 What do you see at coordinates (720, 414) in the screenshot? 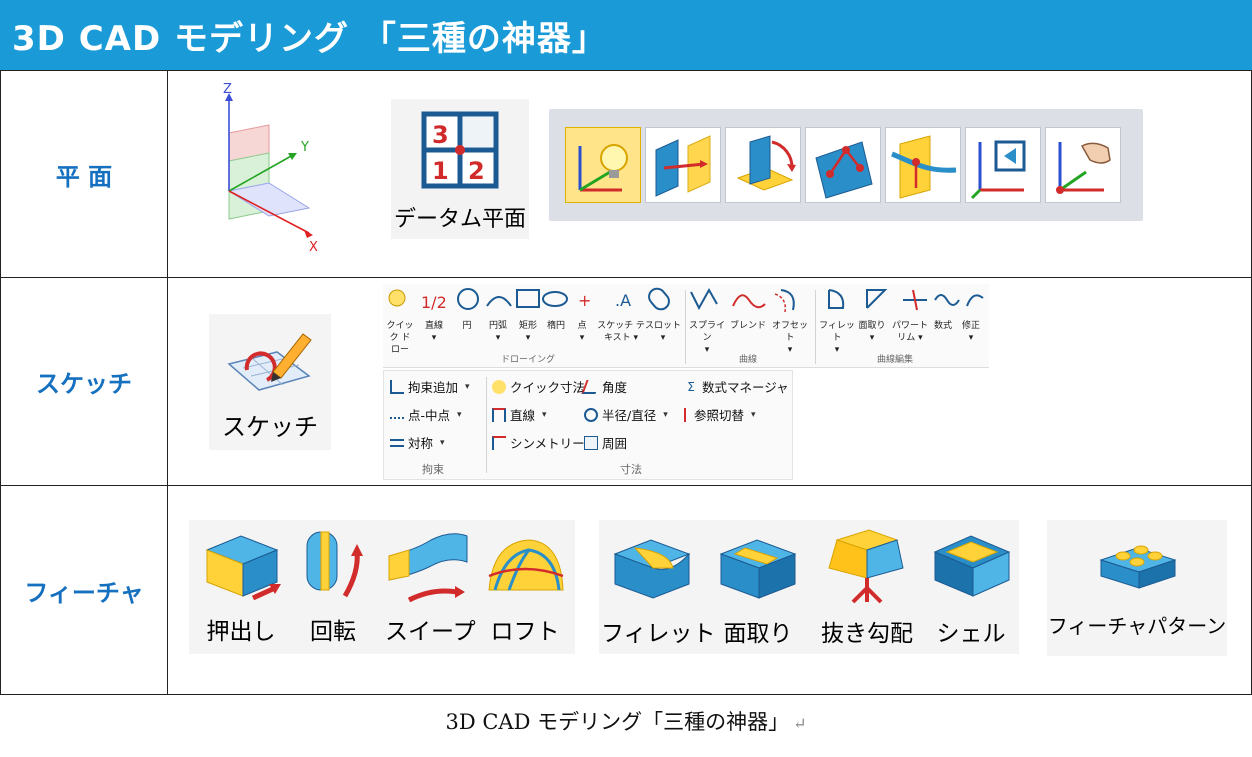
I see `btn-reference-toggle: 参照切替 ▾` at bounding box center [720, 414].